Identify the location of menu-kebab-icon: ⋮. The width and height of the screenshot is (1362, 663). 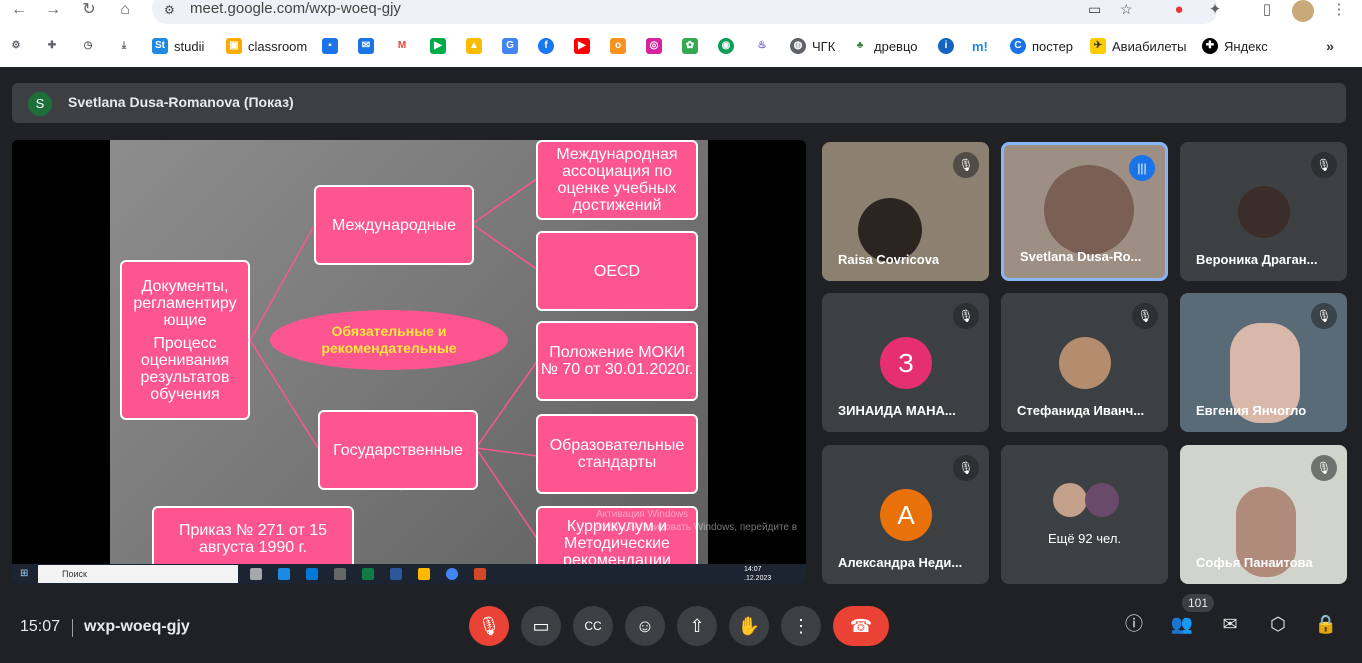
(1339, 11).